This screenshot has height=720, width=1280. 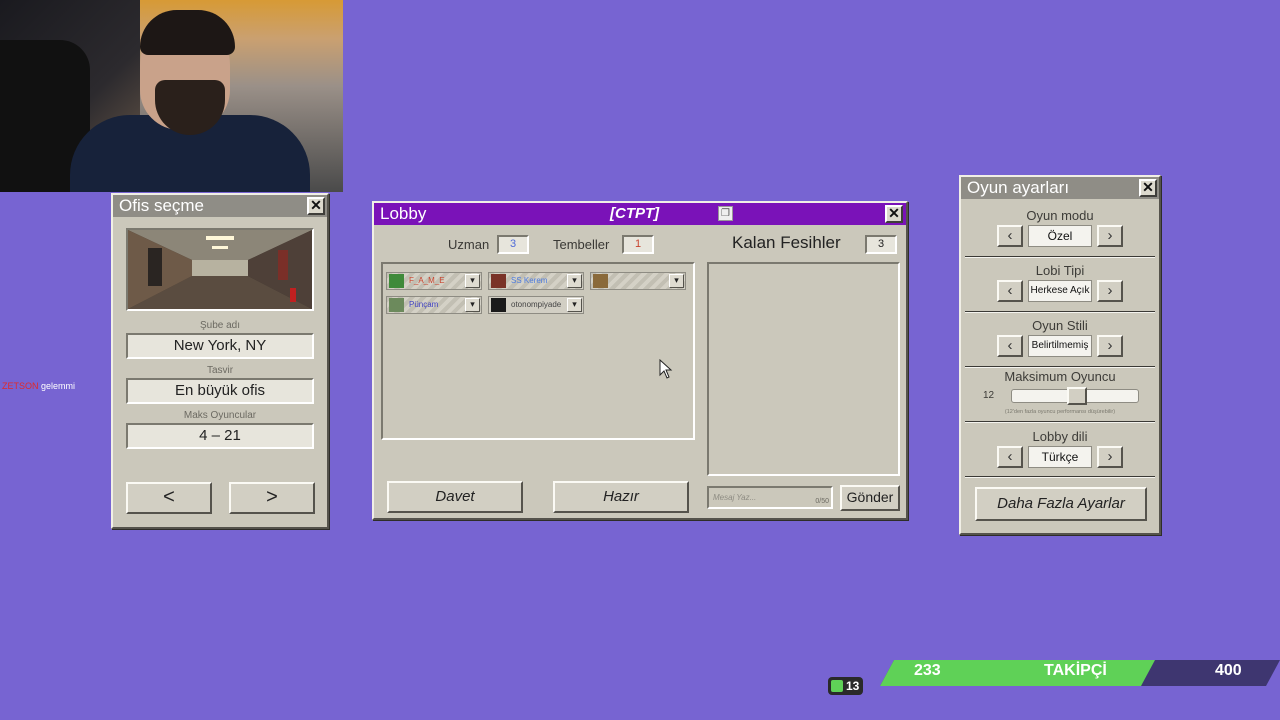 I want to click on office-preview-image, so click(x=220, y=269).